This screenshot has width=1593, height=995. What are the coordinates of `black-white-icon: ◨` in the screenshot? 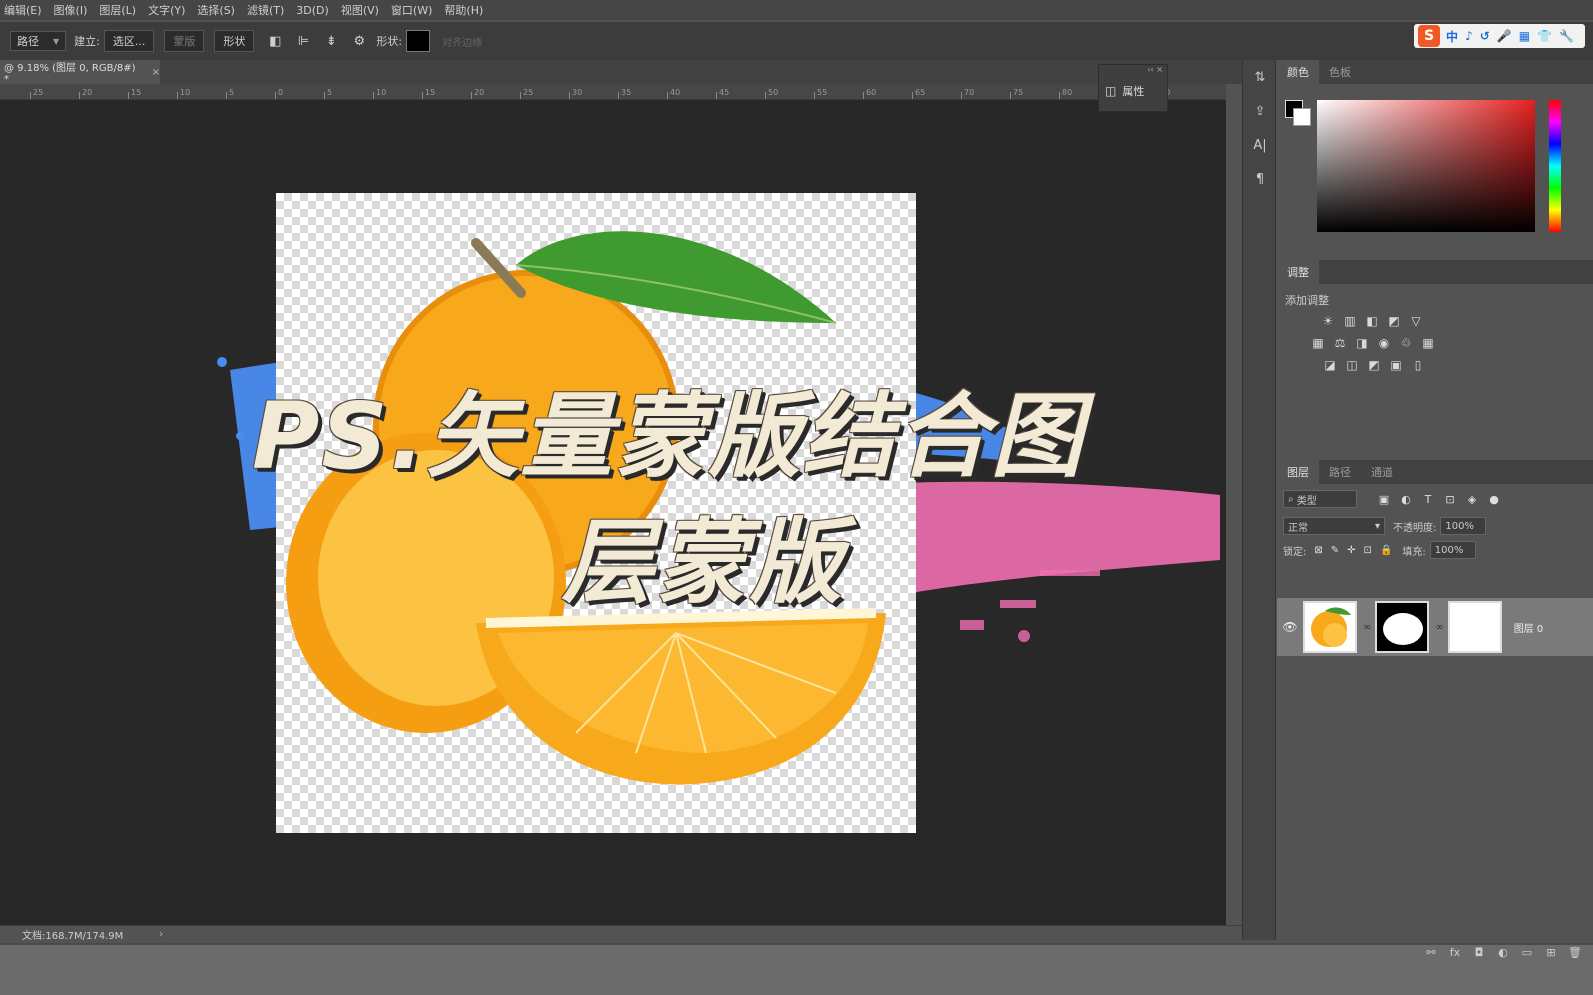 It's located at (1362, 343).